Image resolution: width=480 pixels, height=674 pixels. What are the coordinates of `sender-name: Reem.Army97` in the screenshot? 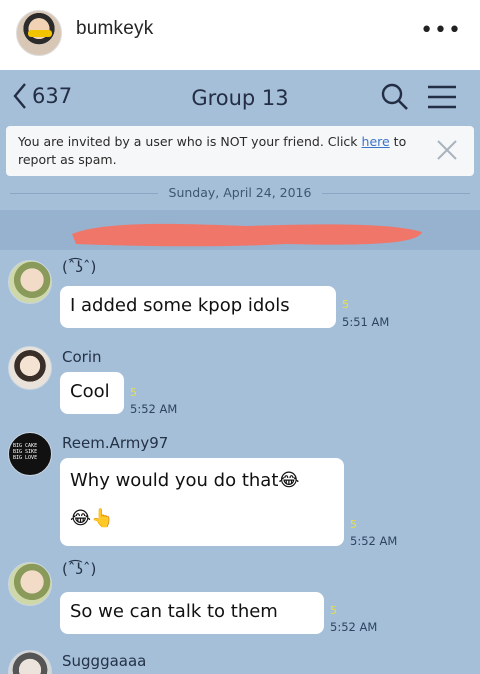 It's located at (115, 443).